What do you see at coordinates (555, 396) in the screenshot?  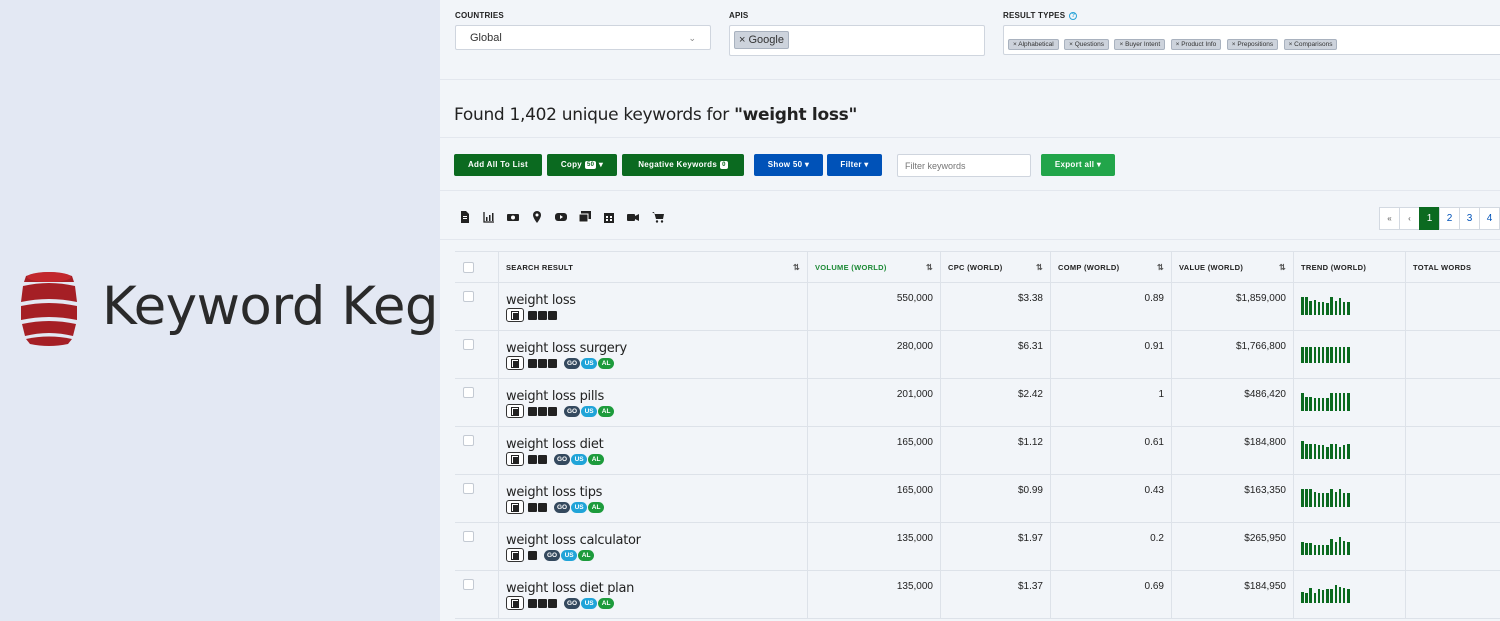 I see `keyword-text: weight loss pills` at bounding box center [555, 396].